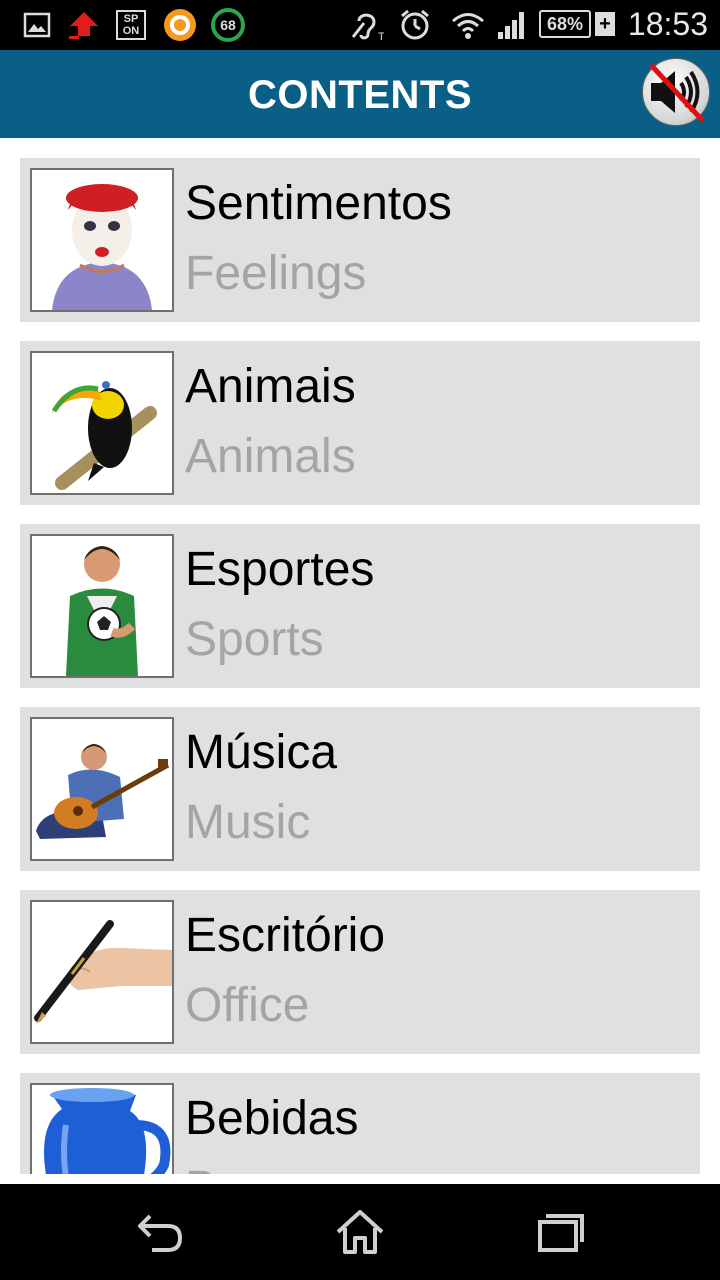  I want to click on recents-icon, so click(561, 1233).